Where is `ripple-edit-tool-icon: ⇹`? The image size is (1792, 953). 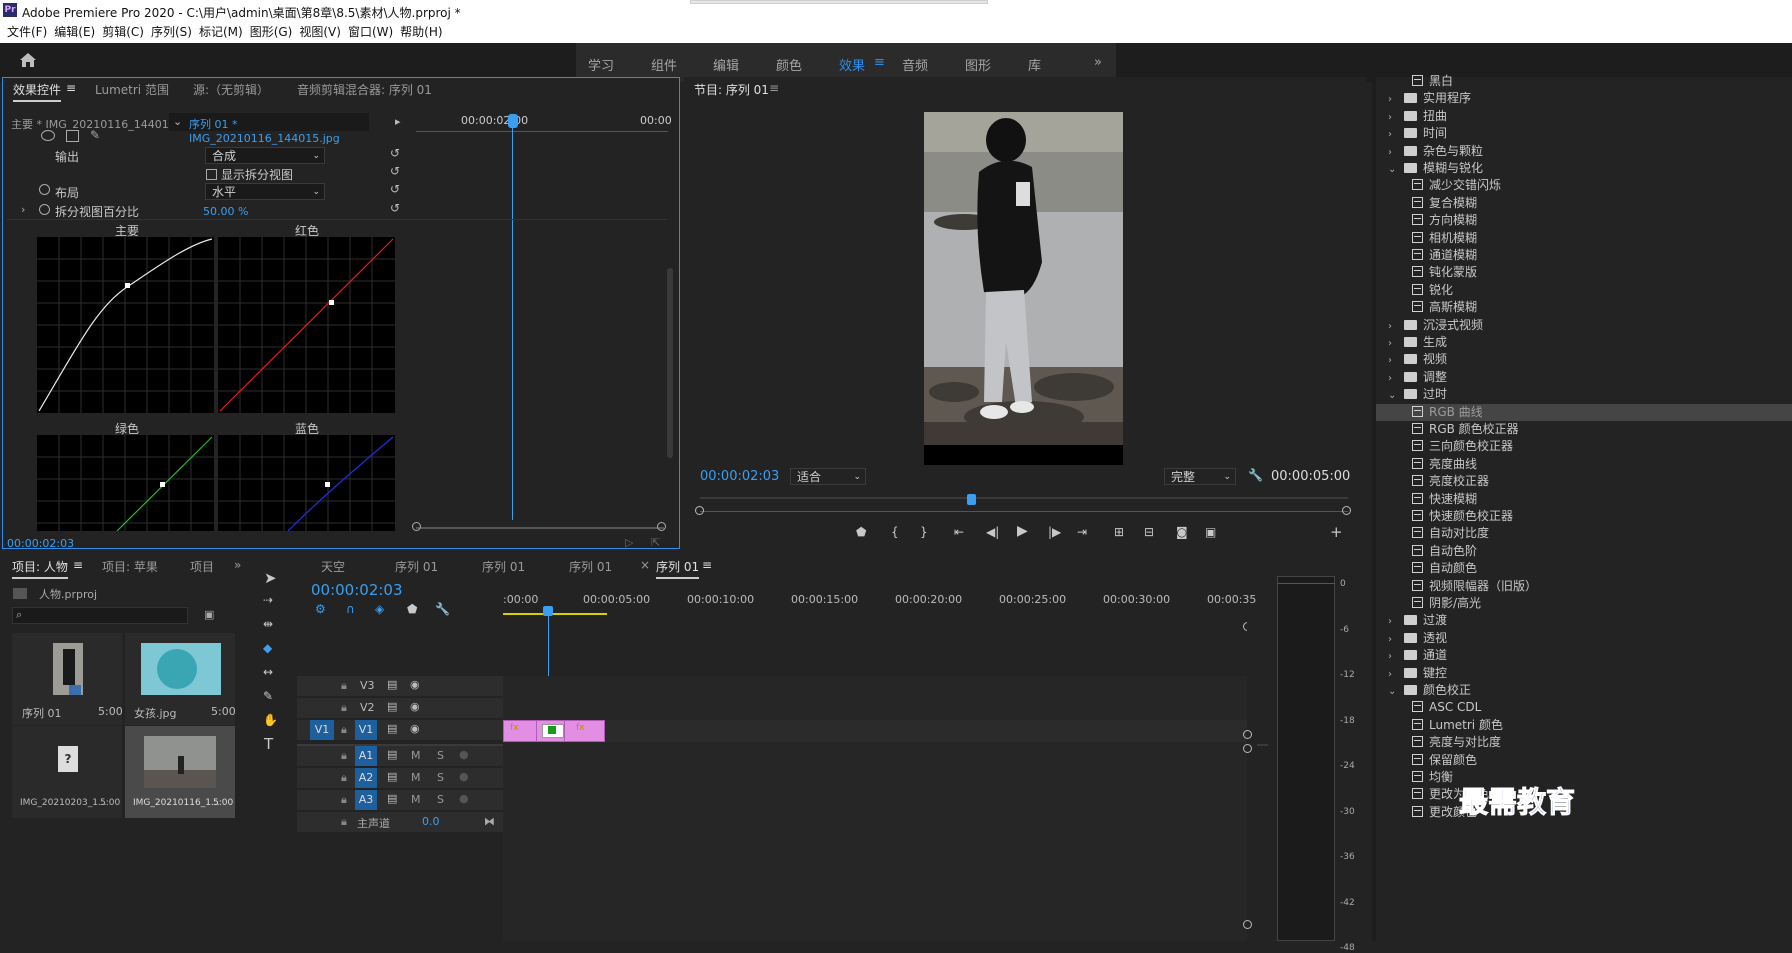 ripple-edit-tool-icon: ⇹ is located at coordinates (268, 624).